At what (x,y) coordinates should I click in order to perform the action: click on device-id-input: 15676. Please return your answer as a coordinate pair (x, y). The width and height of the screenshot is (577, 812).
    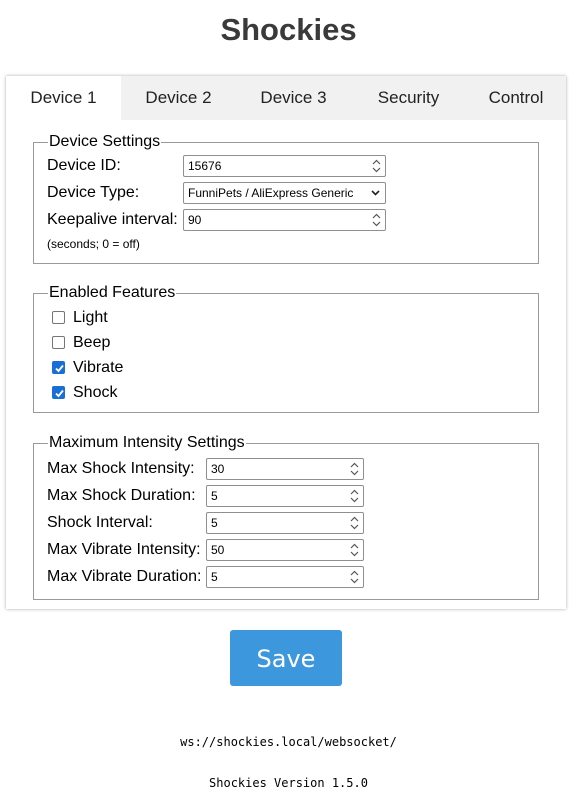
    Looking at the image, I should click on (284, 166).